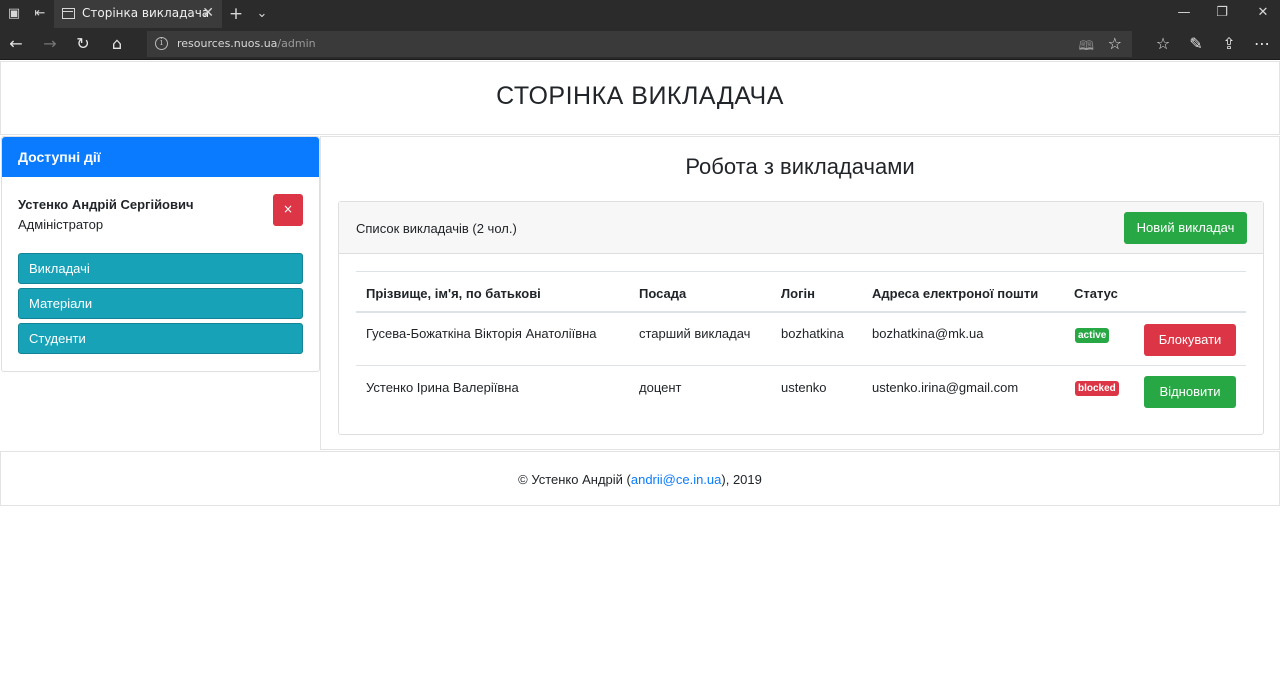 The width and height of the screenshot is (1280, 686). What do you see at coordinates (1190, 392) in the screenshot?
I see `restore-button: Відновити` at bounding box center [1190, 392].